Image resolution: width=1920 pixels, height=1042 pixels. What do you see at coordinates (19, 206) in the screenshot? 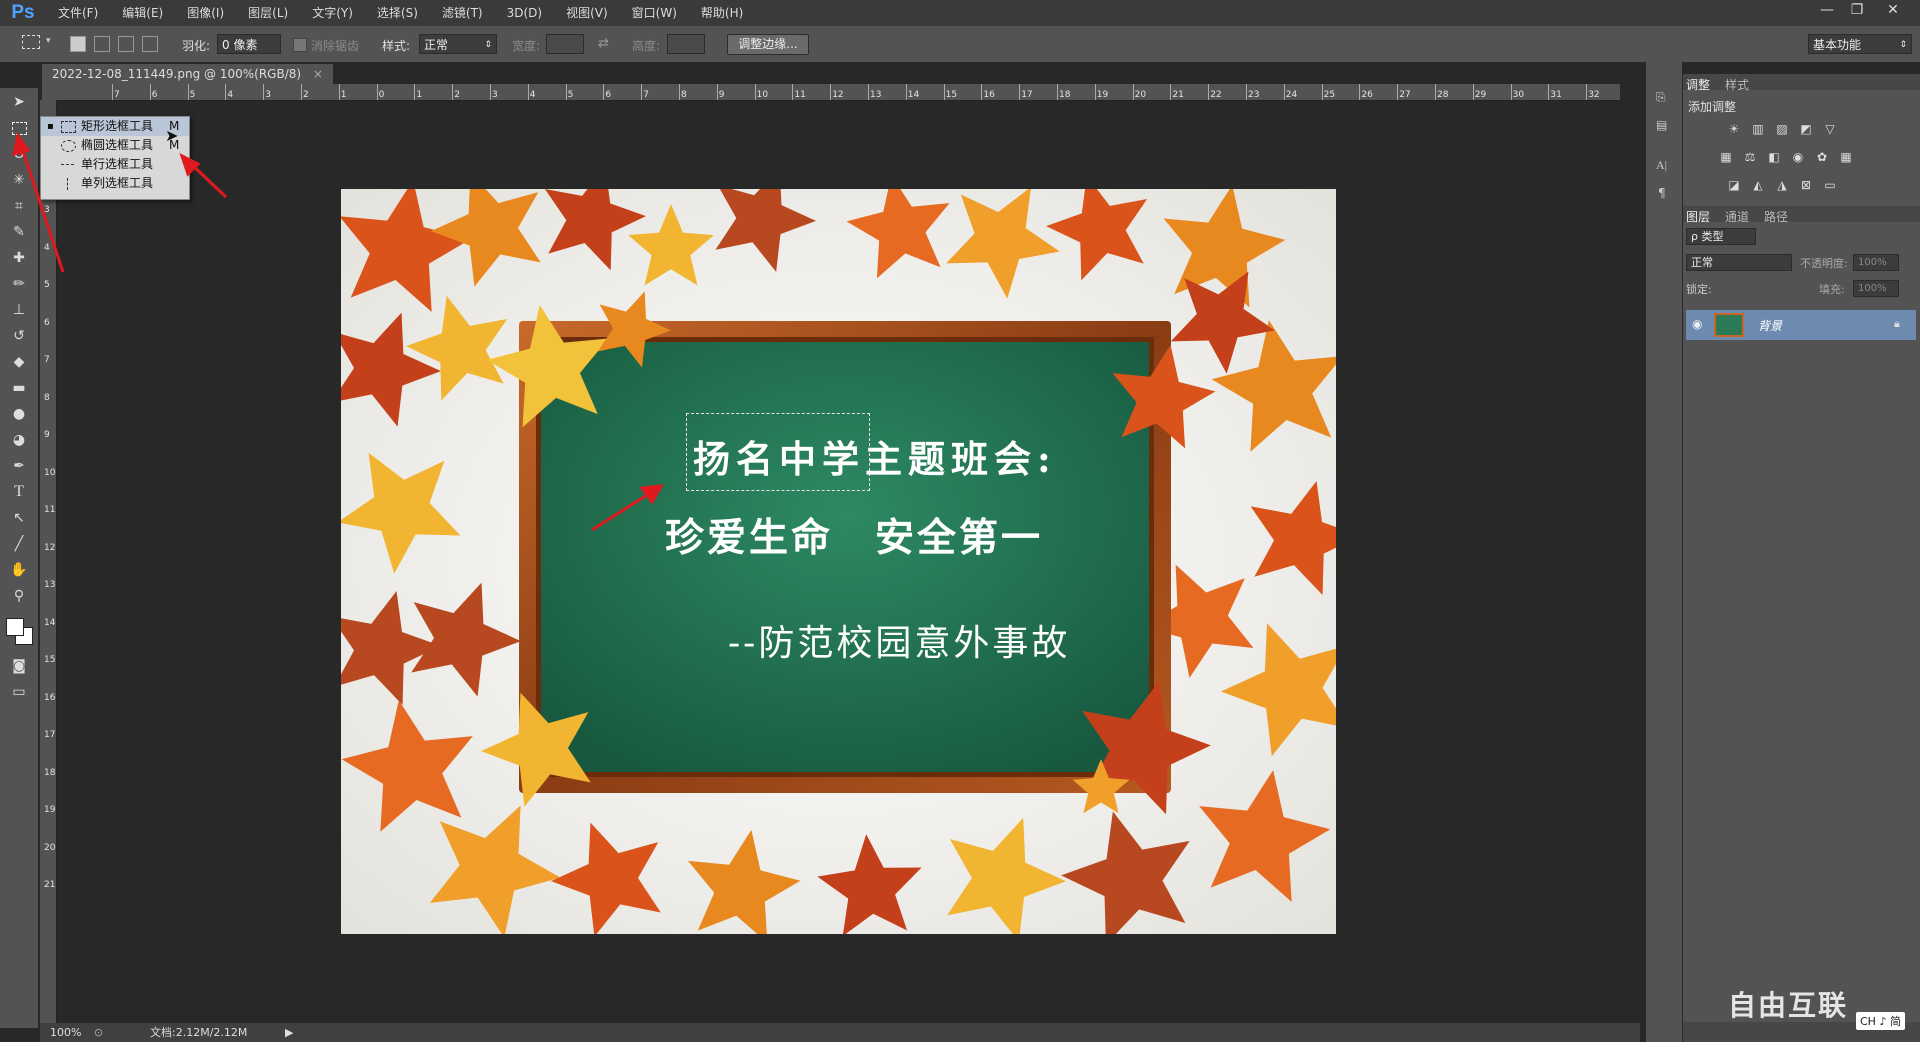
I see `crop-tool-icon: ⌗` at bounding box center [19, 206].